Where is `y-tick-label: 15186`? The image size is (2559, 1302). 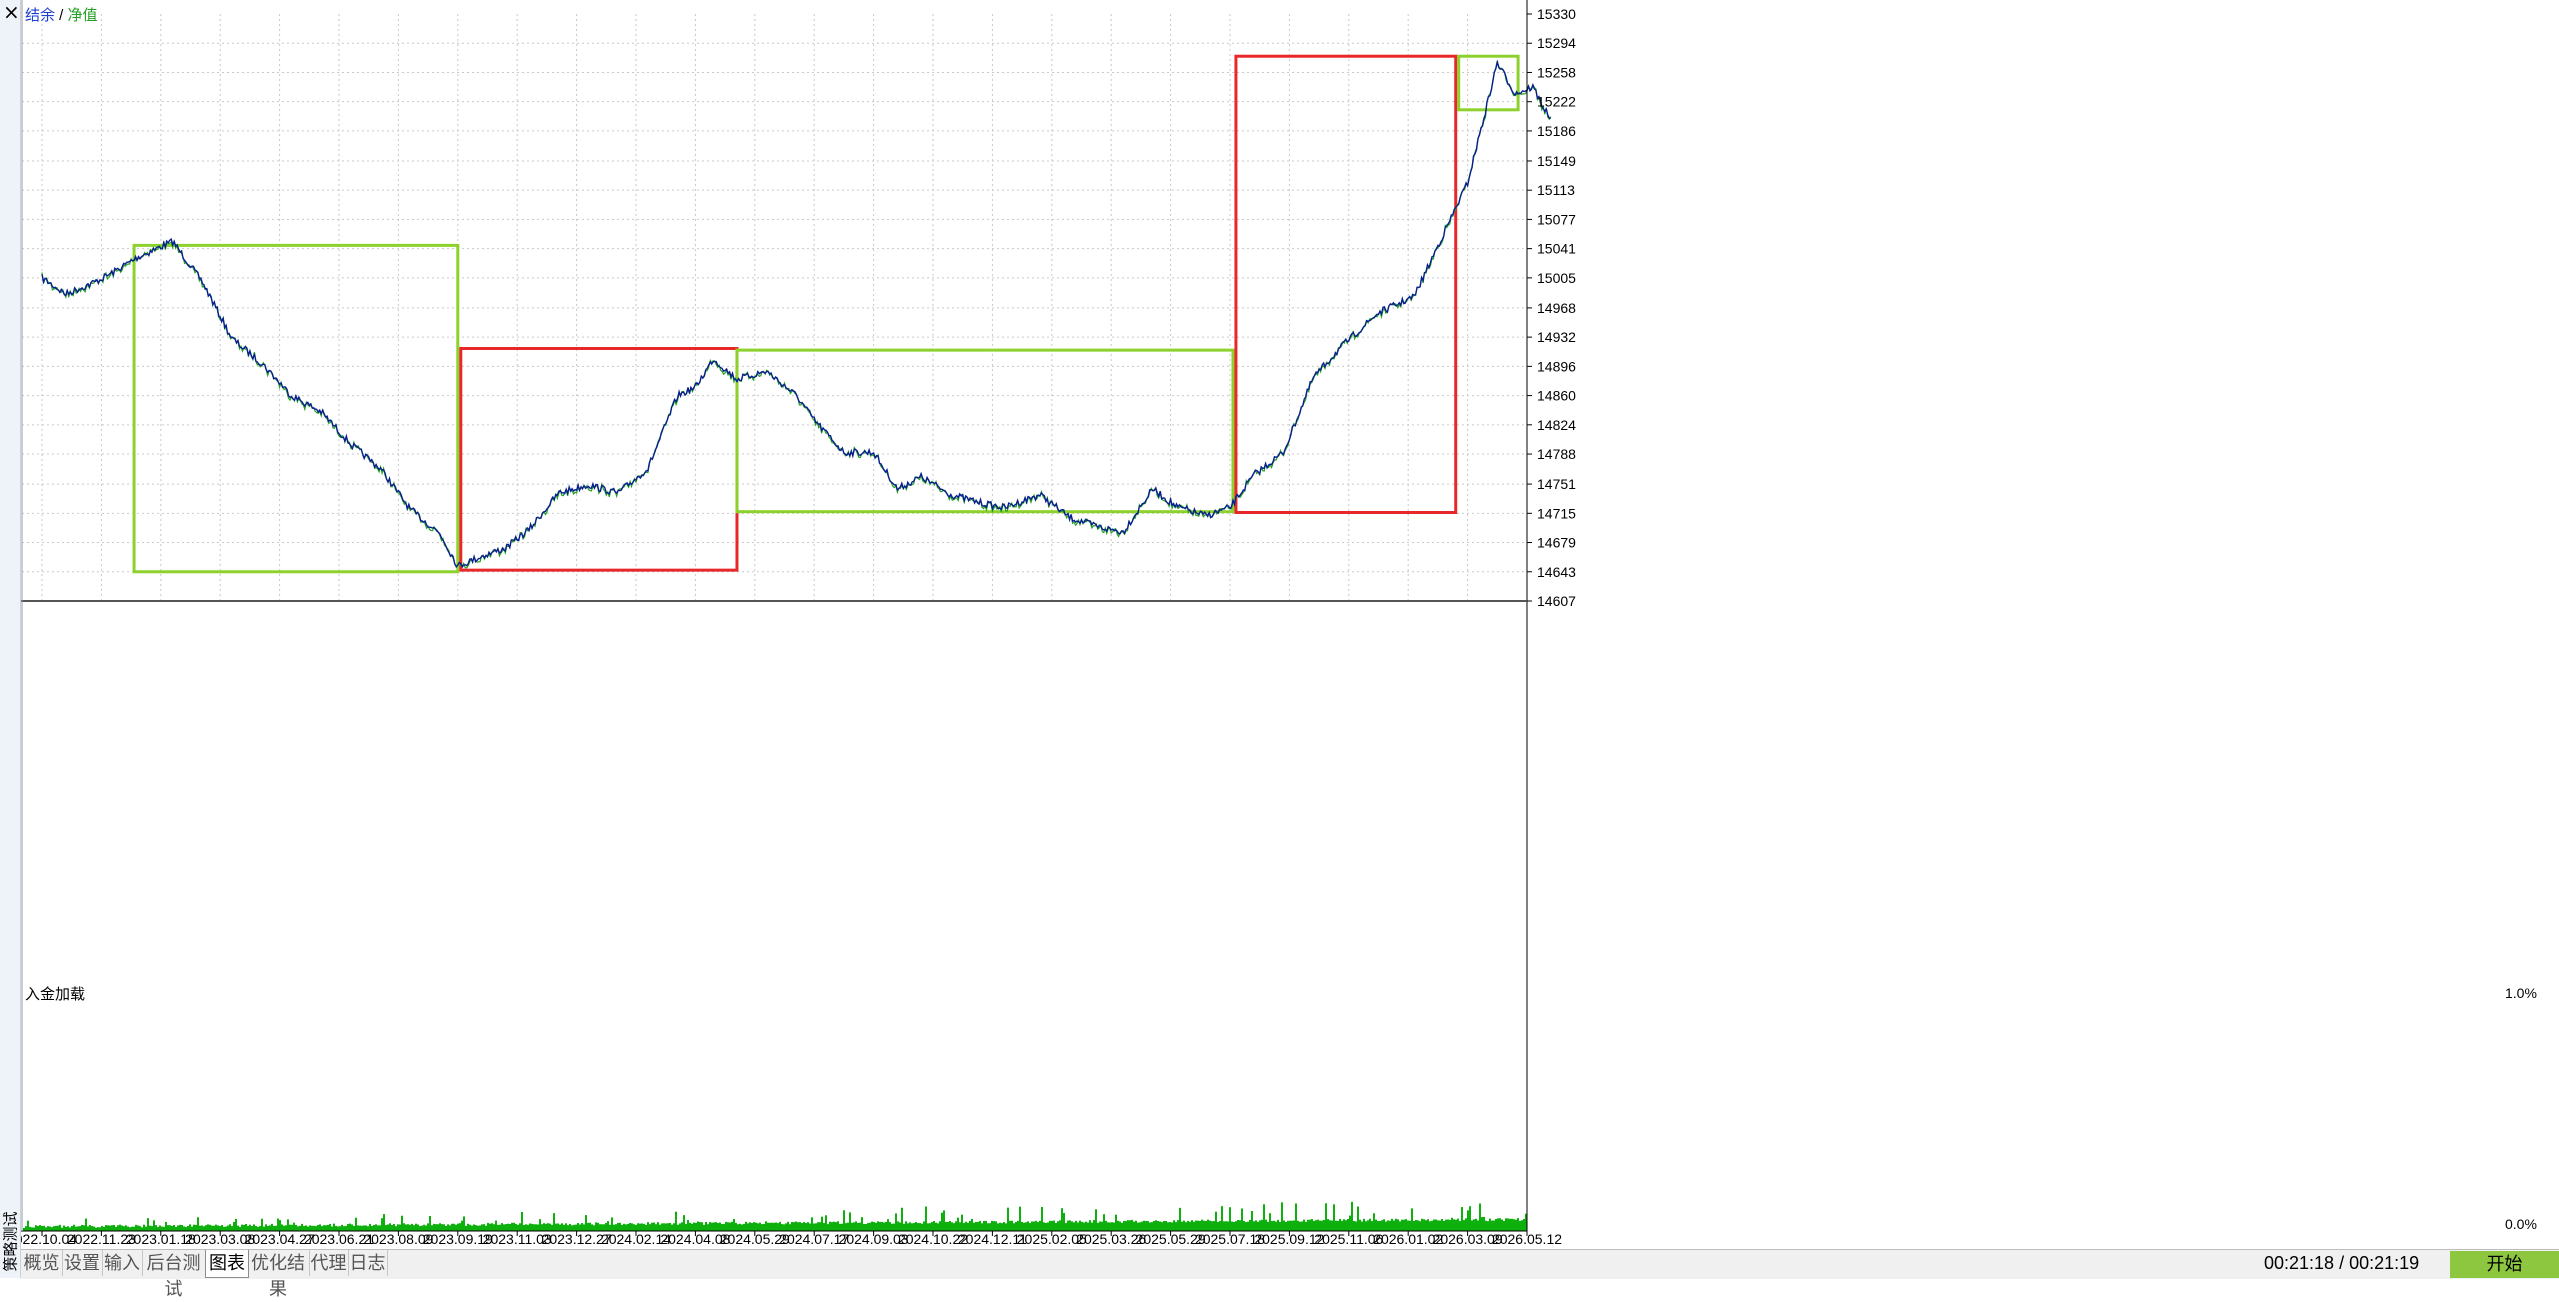 y-tick-label: 15186 is located at coordinates (1556, 131).